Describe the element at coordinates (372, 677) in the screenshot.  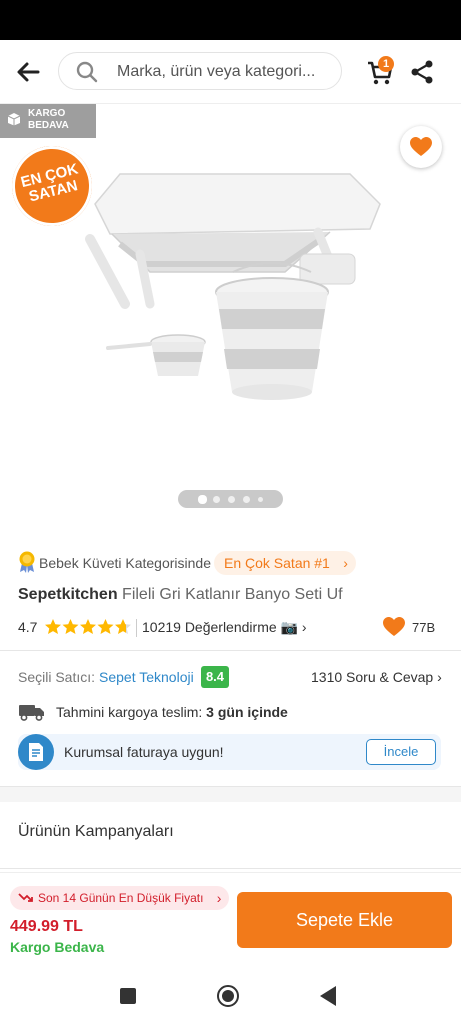
I see `qa-label: 1310 Soru & Cevap` at that location.